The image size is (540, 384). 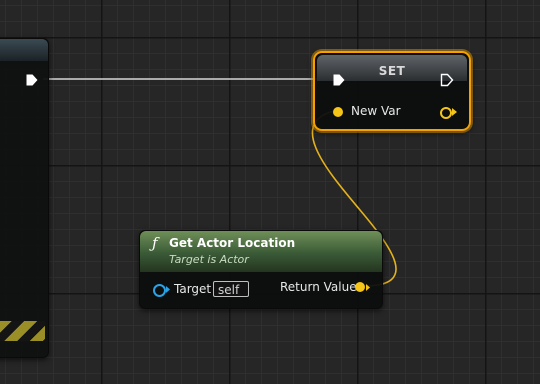 I want to click on function-icon: ƒ, so click(x=155, y=243).